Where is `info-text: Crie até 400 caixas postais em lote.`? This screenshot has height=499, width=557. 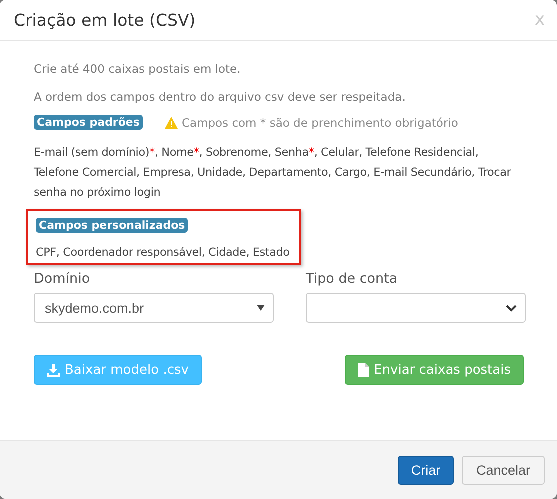
info-text: Crie até 400 caixas postais em lote. is located at coordinates (138, 69).